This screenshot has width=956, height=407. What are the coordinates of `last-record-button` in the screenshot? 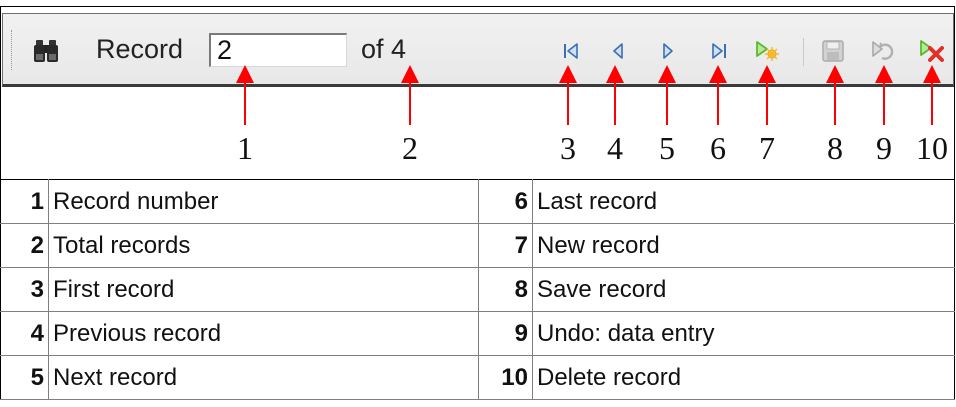 It's located at (719, 51).